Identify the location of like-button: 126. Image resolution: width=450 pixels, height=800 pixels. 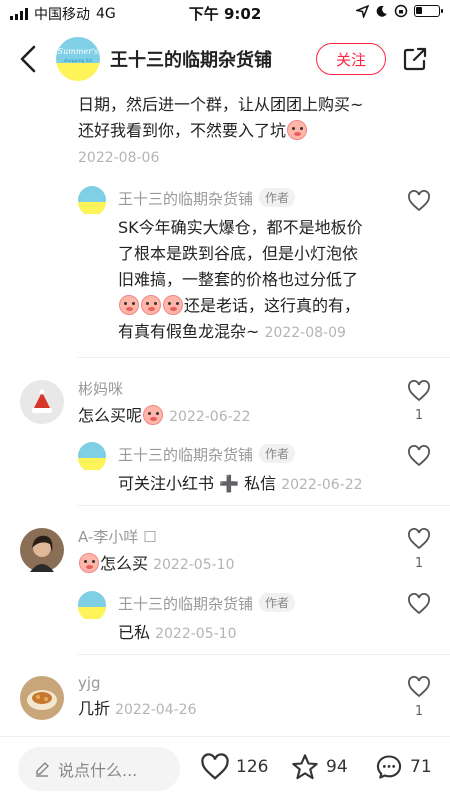
(234, 767).